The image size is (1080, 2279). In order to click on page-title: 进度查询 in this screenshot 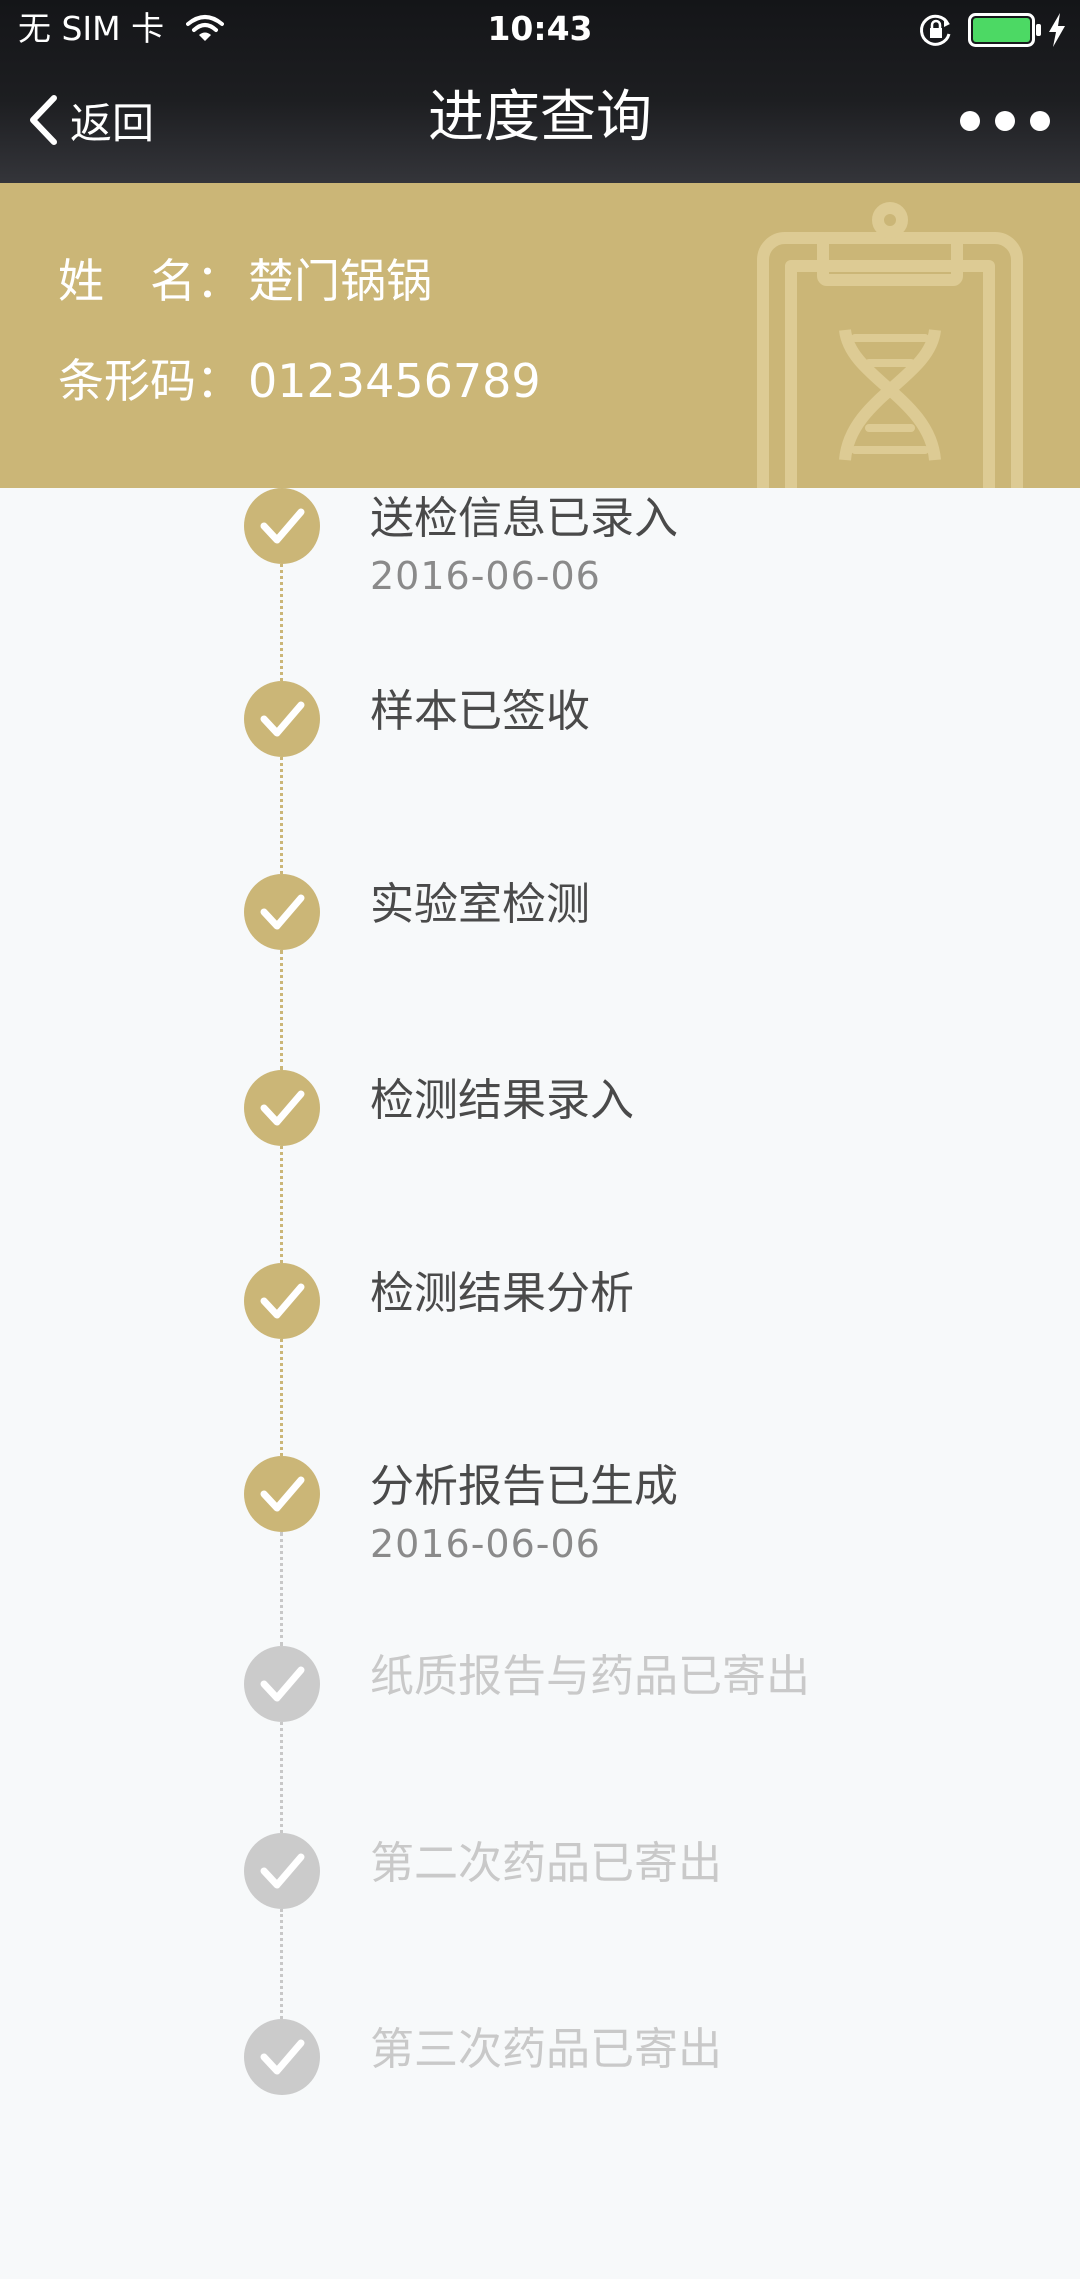, I will do `click(540, 117)`.